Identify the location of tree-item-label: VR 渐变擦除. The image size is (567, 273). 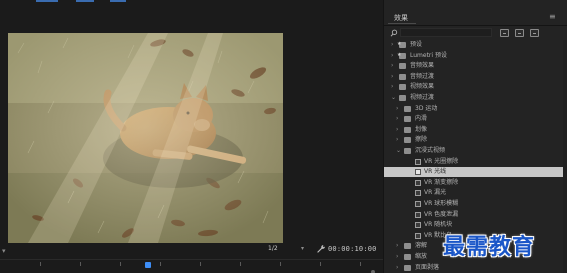
(441, 182).